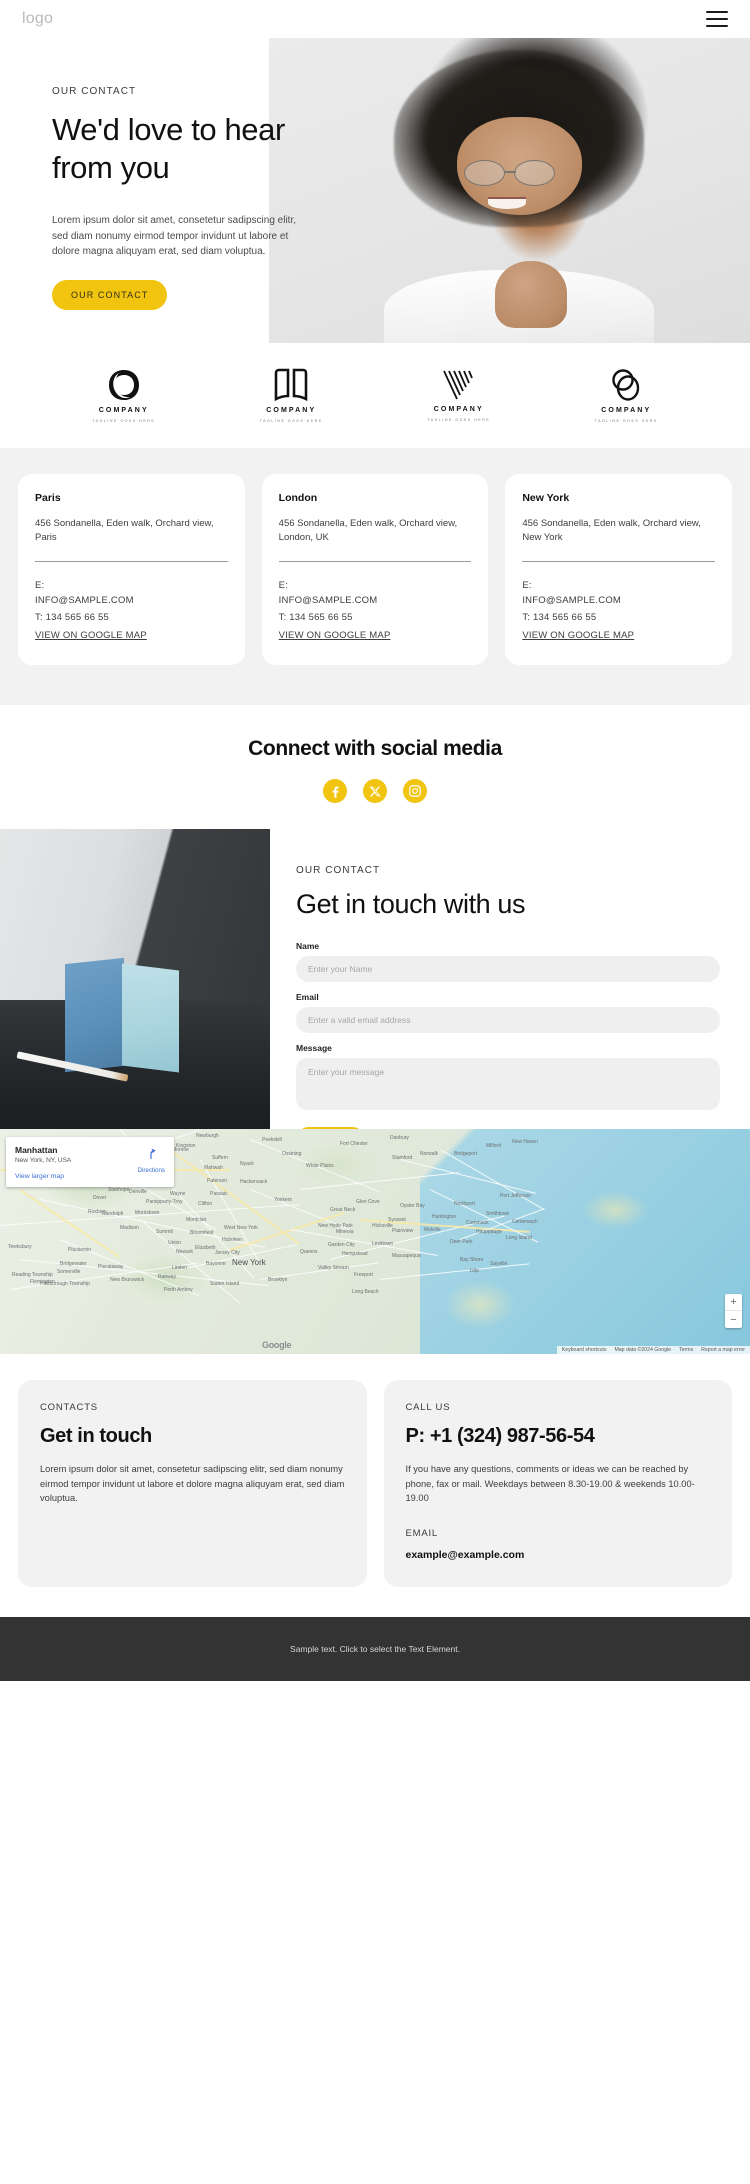 This screenshot has width=750, height=2184. What do you see at coordinates (415, 791) in the screenshot?
I see `instagram-icon` at bounding box center [415, 791].